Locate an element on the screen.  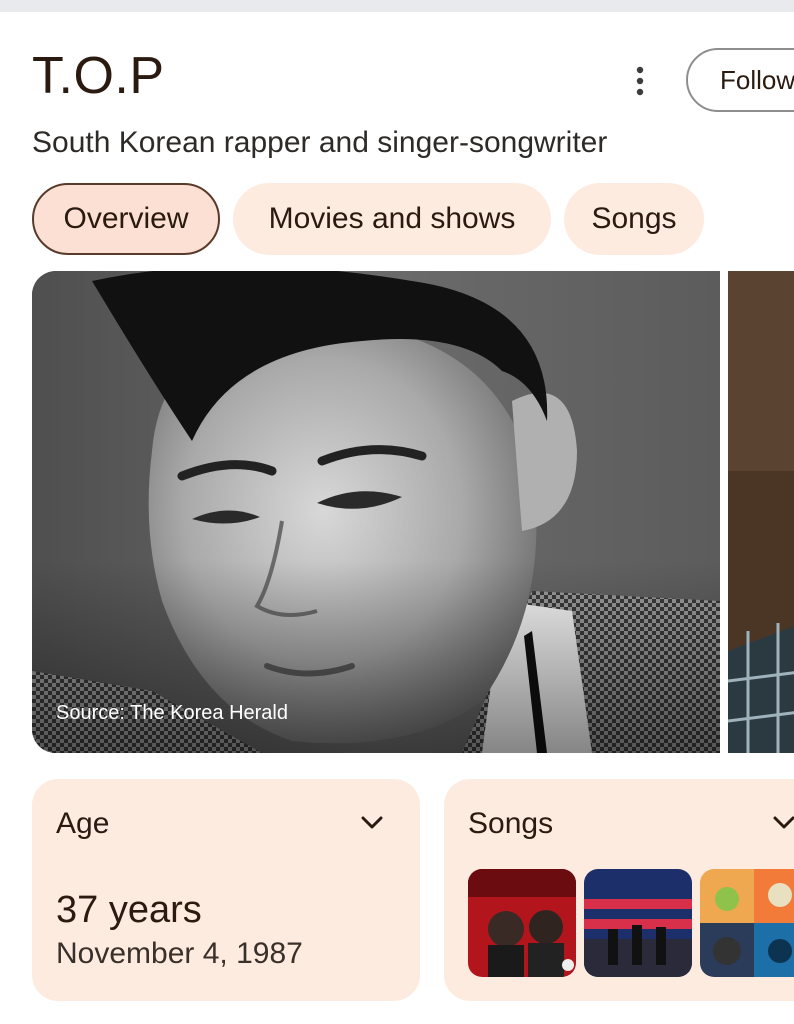
next-photo-preview is located at coordinates (761, 512).